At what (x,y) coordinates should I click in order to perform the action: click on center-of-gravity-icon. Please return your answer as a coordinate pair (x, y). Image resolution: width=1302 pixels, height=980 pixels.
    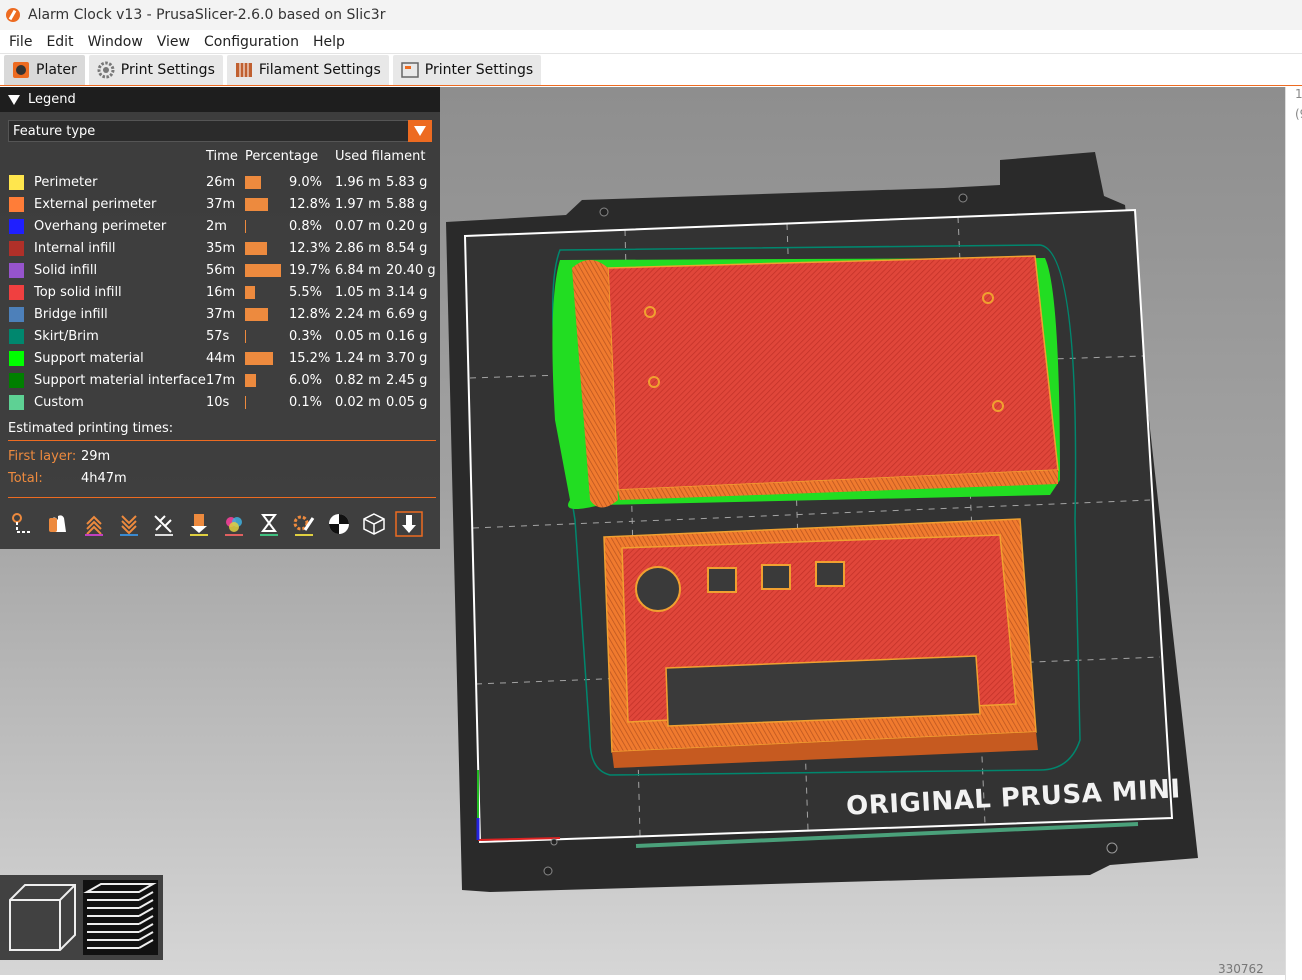
    Looking at the image, I should click on (338, 524).